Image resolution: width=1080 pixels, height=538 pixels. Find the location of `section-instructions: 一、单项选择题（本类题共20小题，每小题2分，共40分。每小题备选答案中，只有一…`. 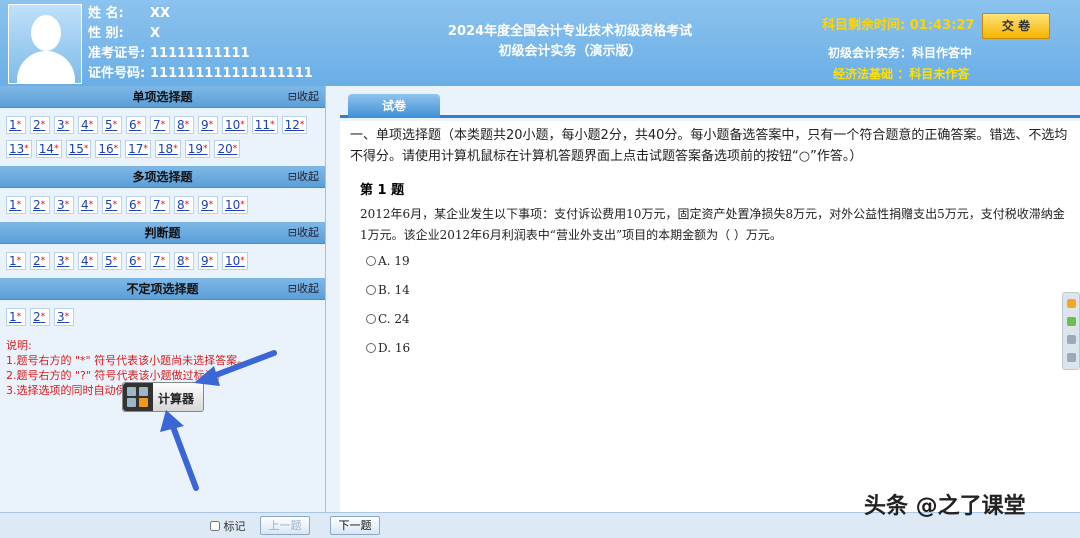

section-instructions: 一、单项选择题（本类题共20小题，每小题2分，共40分。每小题备选答案中，只有一… is located at coordinates (709, 146).